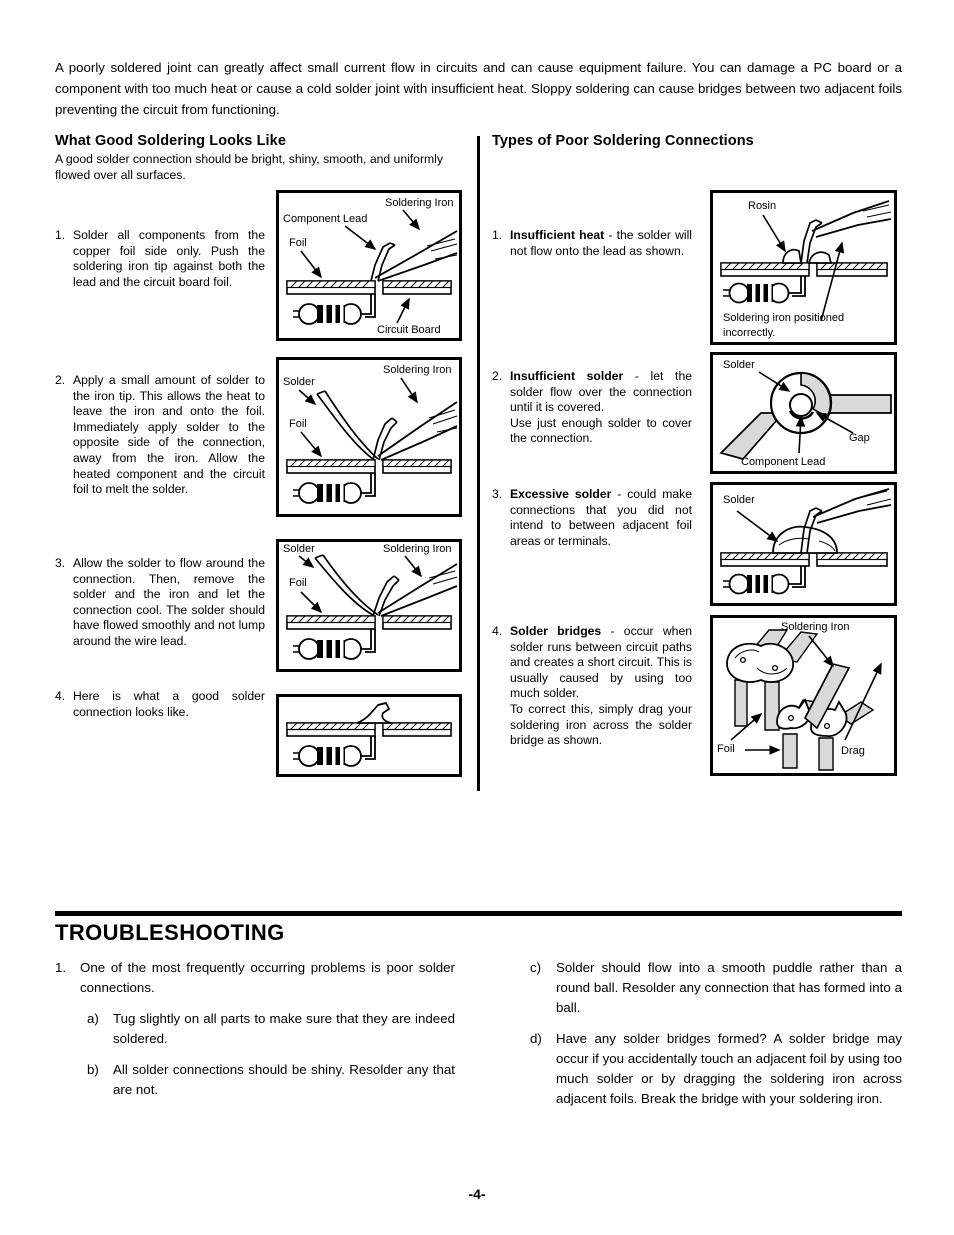  What do you see at coordinates (60, 235) in the screenshot?
I see `good-step-1-number: 1.` at bounding box center [60, 235].